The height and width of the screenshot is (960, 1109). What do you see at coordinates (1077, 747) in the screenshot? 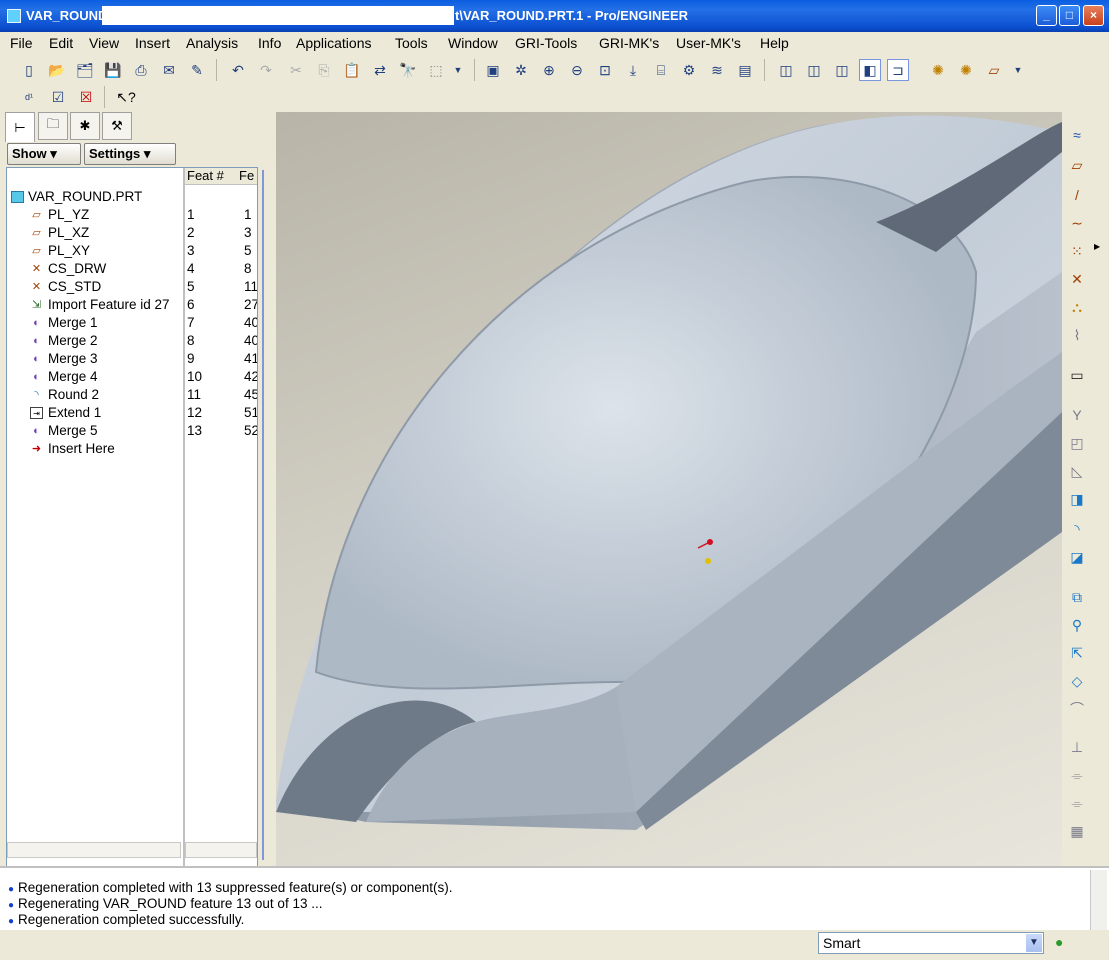
I see `trim-tool-icon: ⊥` at bounding box center [1077, 747].